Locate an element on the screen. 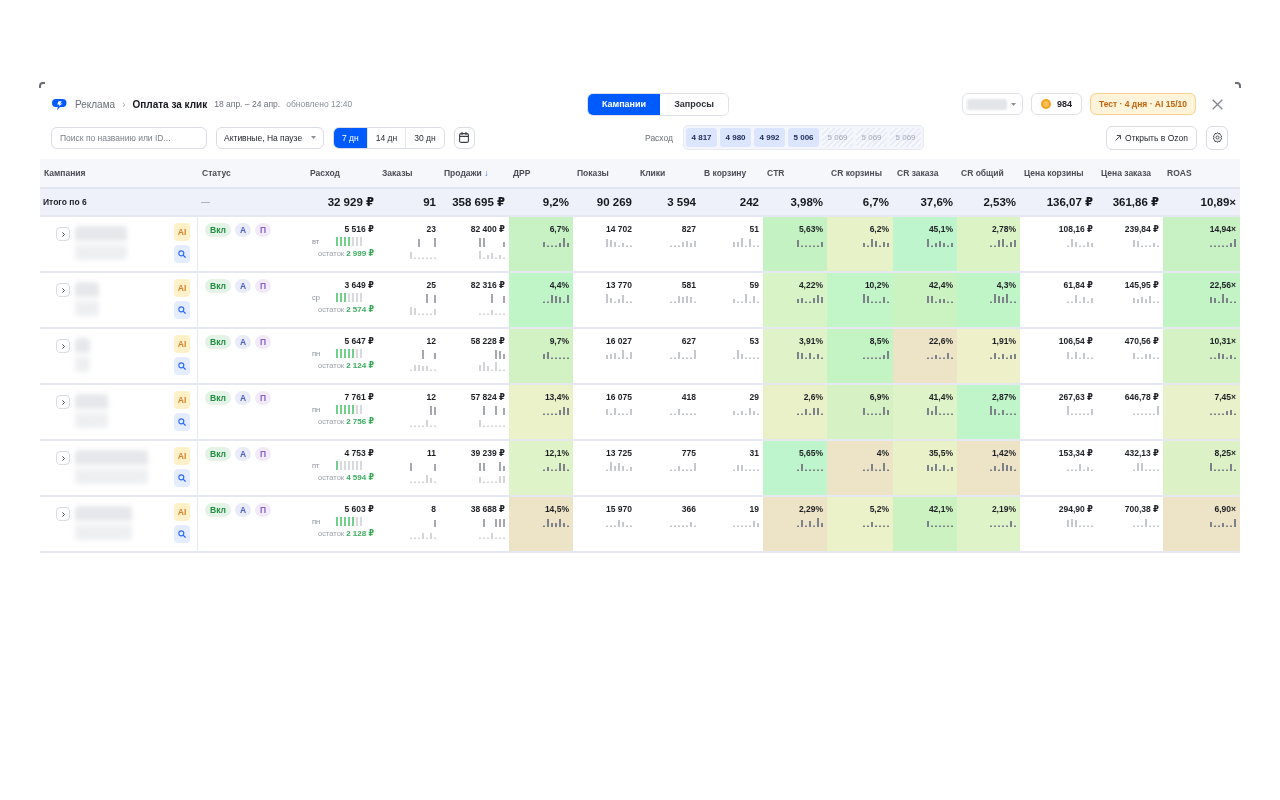 The image size is (1280, 800). column-header: CTR is located at coordinates (776, 173).